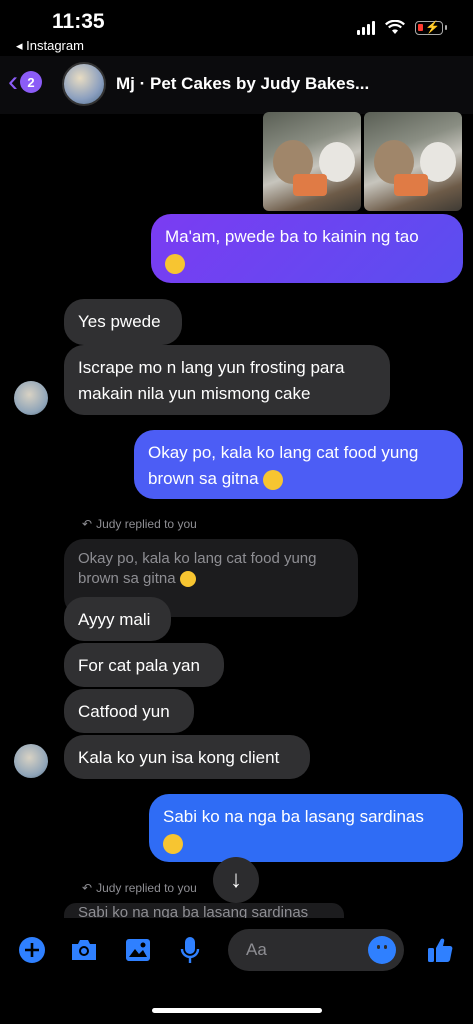 This screenshot has height=1024, width=473. I want to click on incoming-message: Yes pwede, so click(123, 322).